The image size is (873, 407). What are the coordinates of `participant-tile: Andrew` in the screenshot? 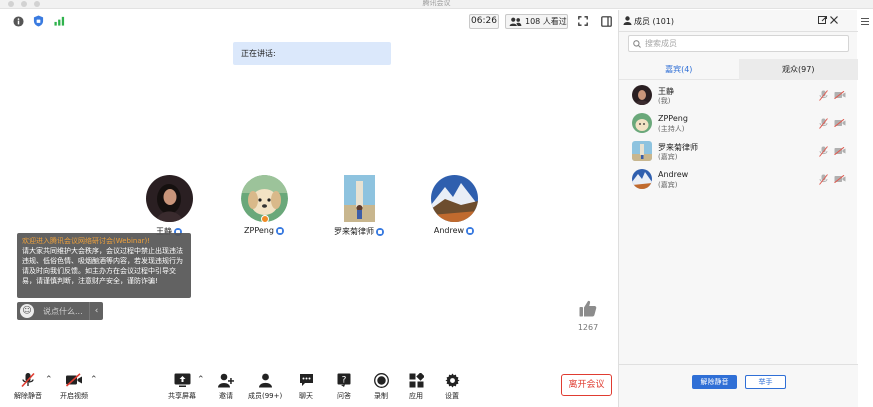 It's located at (454, 205).